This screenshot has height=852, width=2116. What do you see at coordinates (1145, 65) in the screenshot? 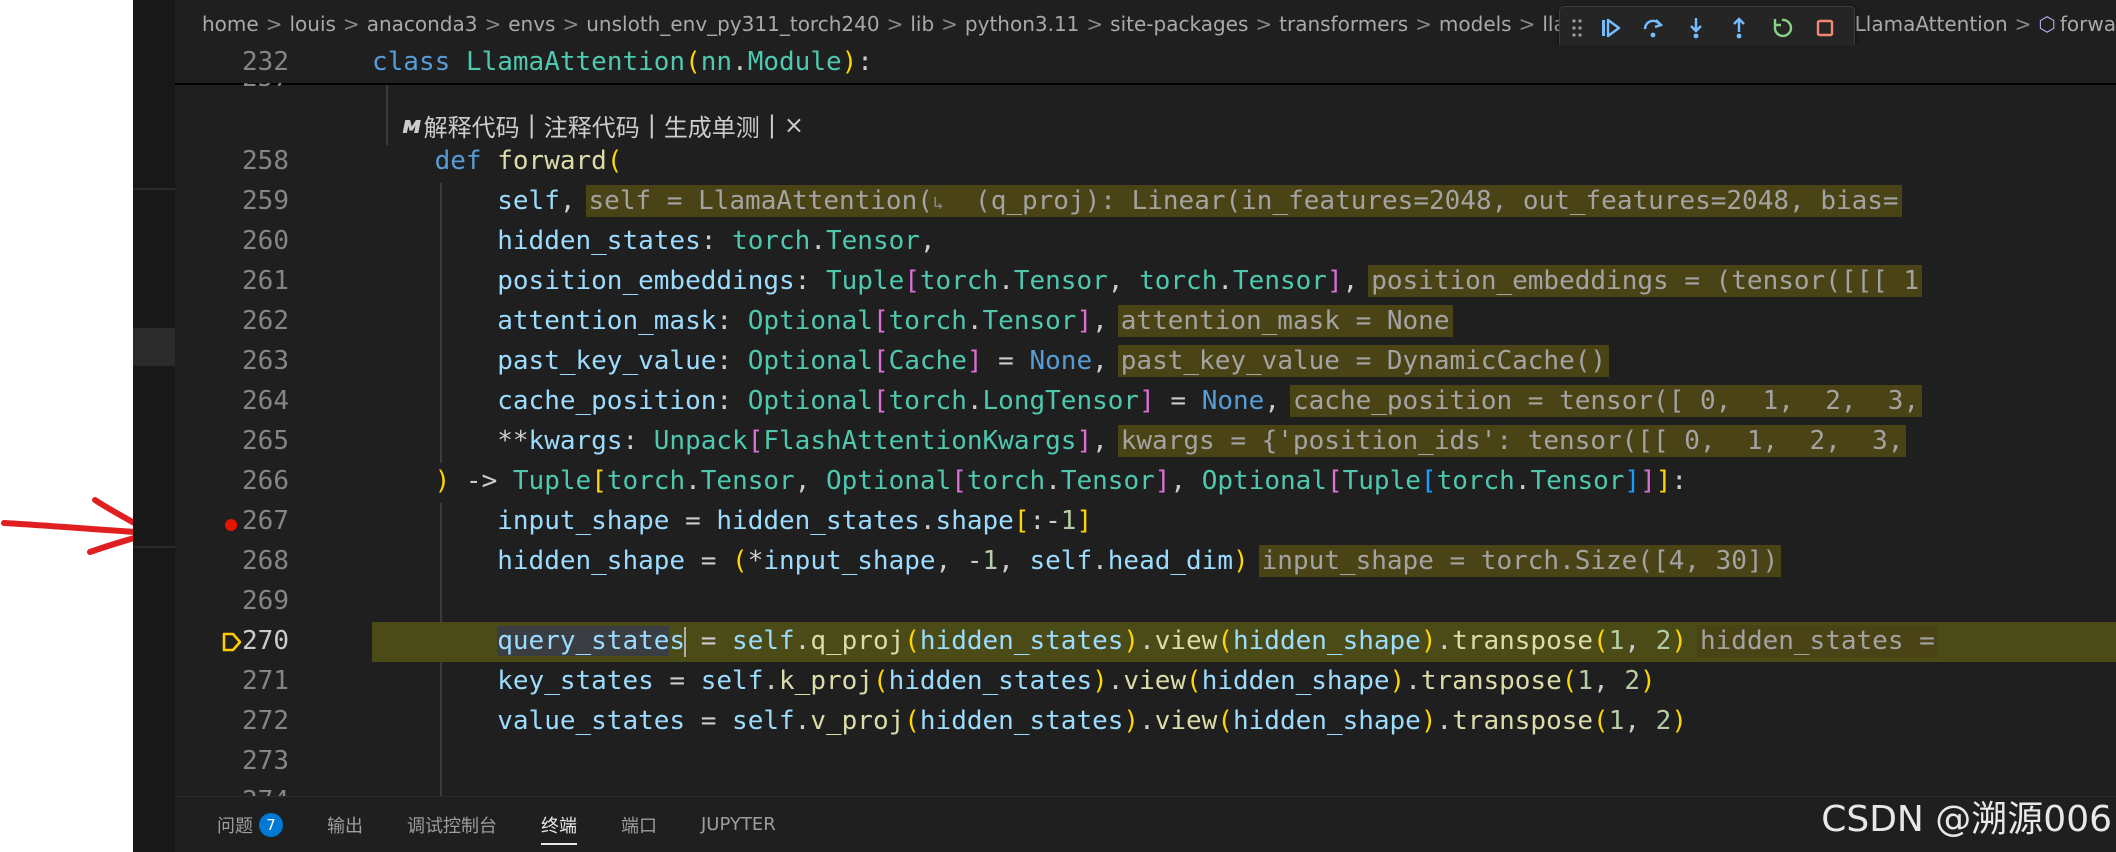
I see `sticky-scroll-header: 232 class LlamaAttention(nn.Module):` at bounding box center [1145, 65].